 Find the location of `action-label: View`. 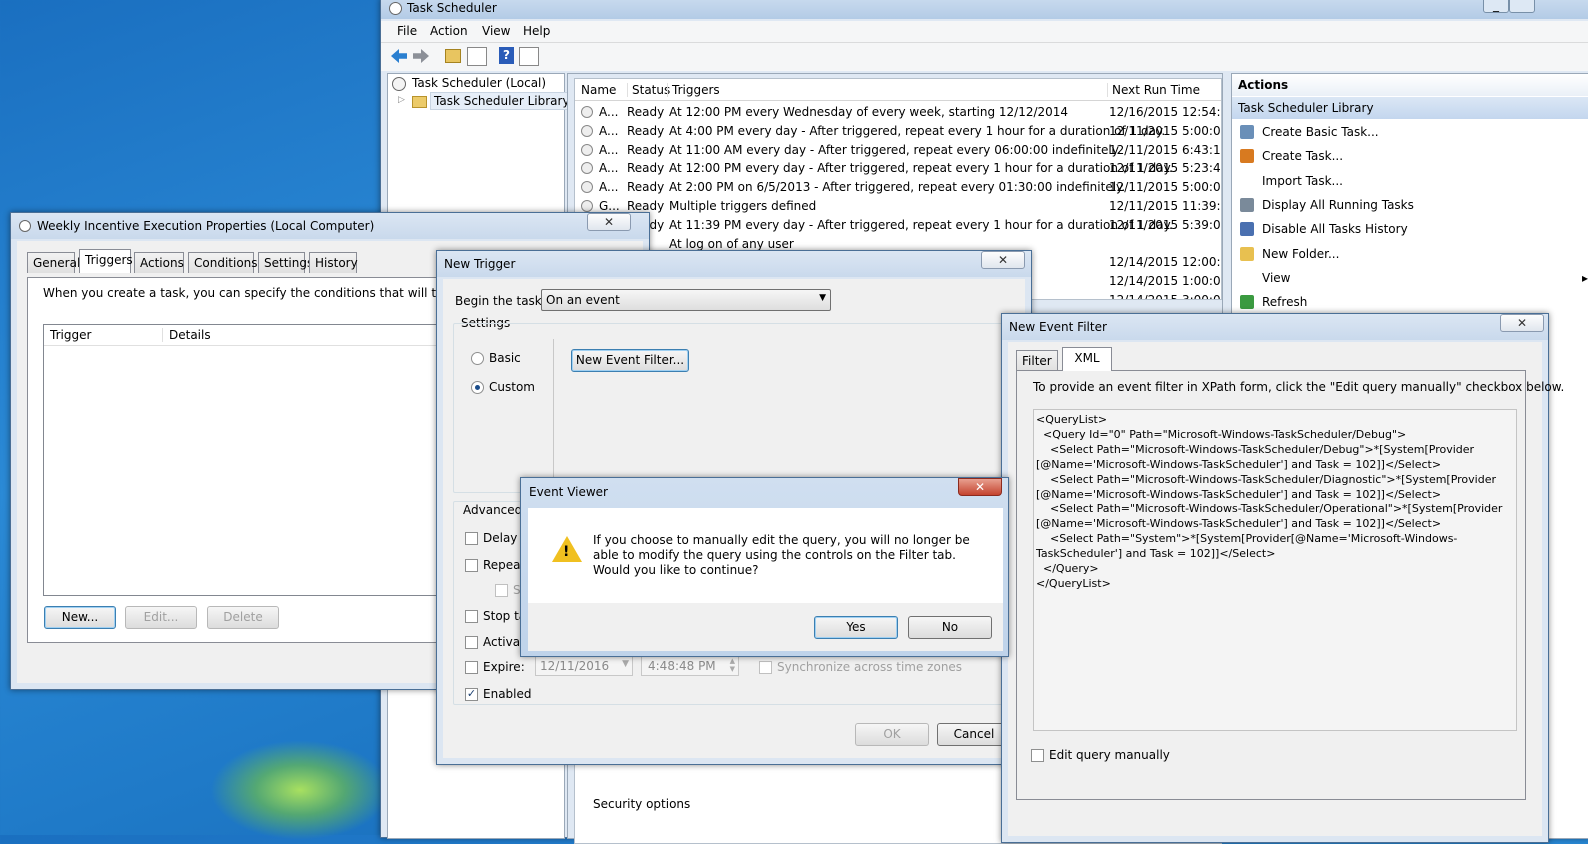

action-label: View is located at coordinates (1276, 277).